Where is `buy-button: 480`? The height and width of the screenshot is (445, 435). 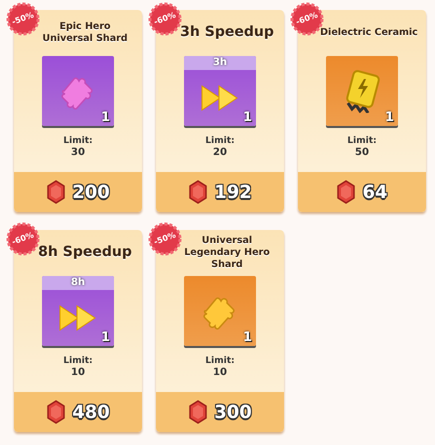
buy-button: 480 is located at coordinates (78, 412).